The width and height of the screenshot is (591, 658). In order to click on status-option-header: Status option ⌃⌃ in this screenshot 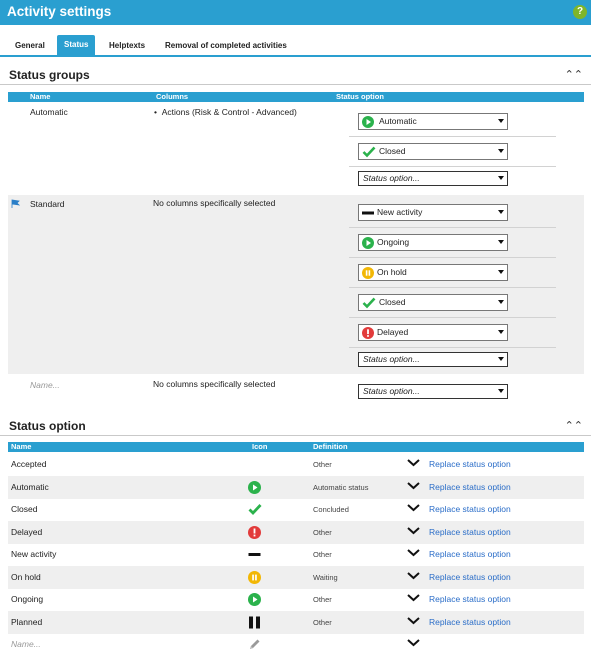, I will do `click(295, 426)`.